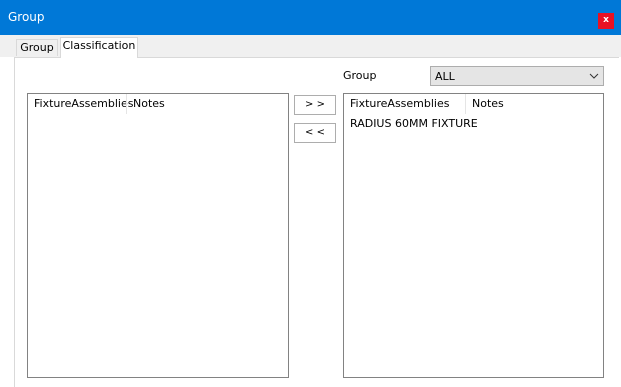  Describe the element at coordinates (594, 76) in the screenshot. I see `chevron-down-icon` at that location.